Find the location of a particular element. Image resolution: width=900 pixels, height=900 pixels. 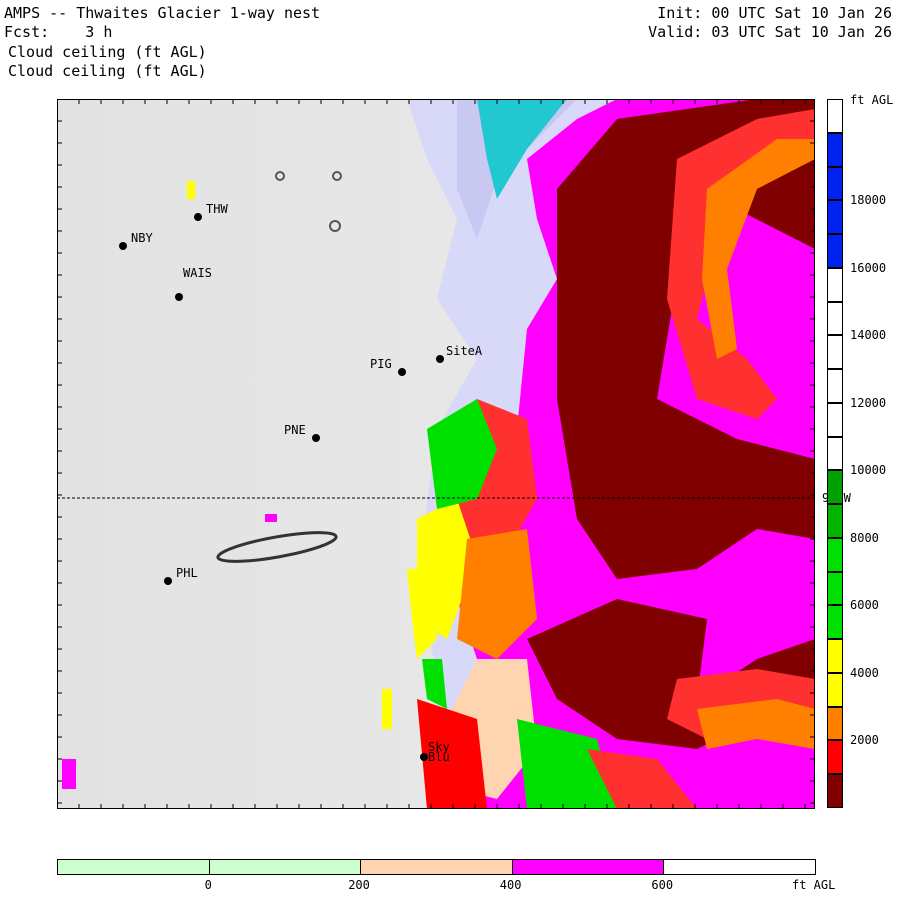

station-label: WAIS is located at coordinates (197, 273).